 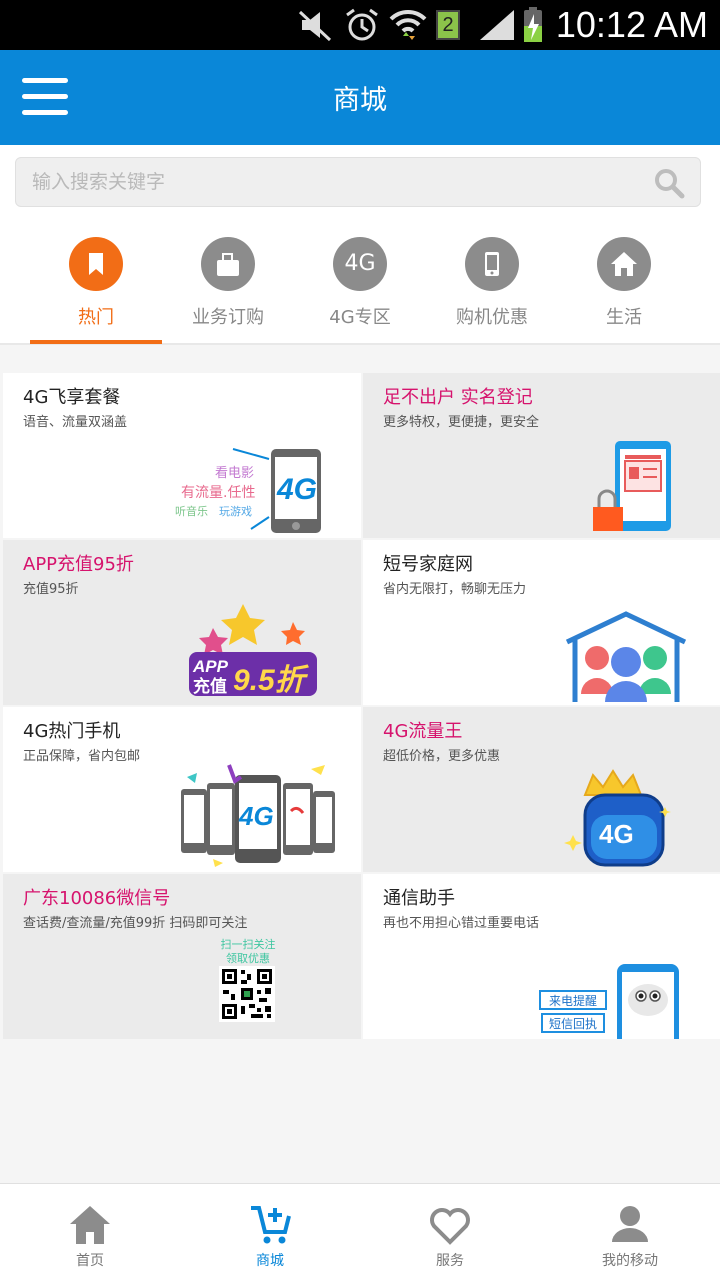 What do you see at coordinates (235, 511) in the screenshot?
I see `art-text: 玩游戏` at bounding box center [235, 511].